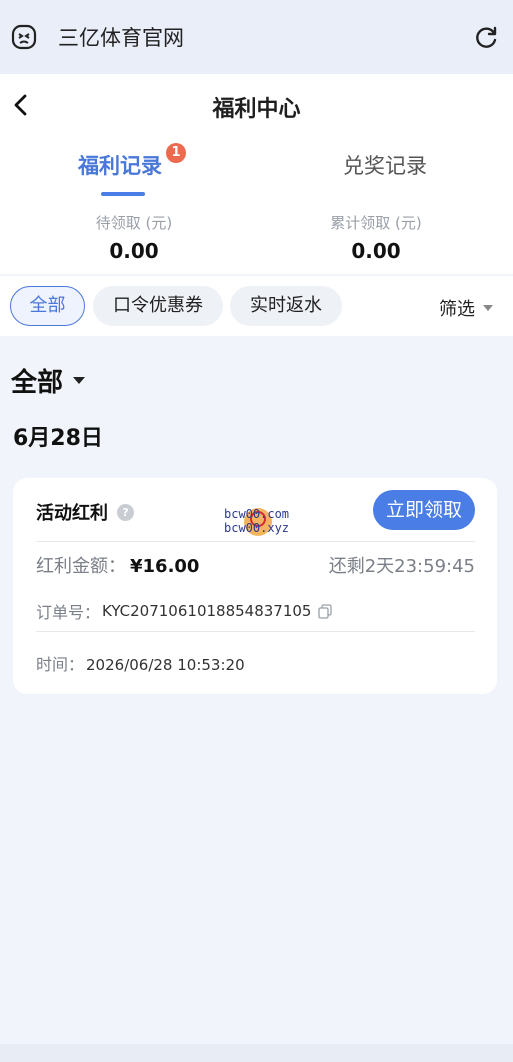 Image resolution: width=513 pixels, height=1062 pixels. I want to click on amount-value: ¥16.00, so click(165, 566).